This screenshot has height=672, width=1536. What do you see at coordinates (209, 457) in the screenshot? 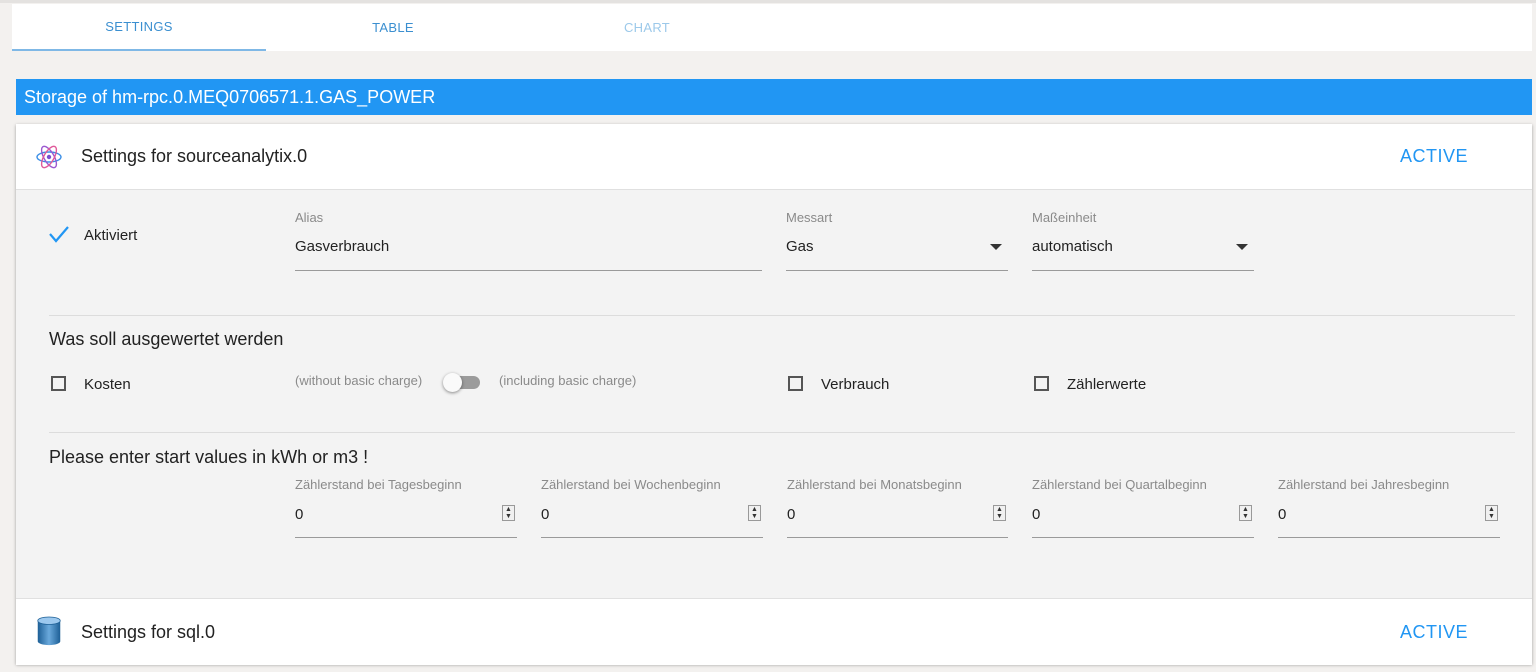
I see `start-values-title: Please enter start values in kWh or m3 !` at bounding box center [209, 457].